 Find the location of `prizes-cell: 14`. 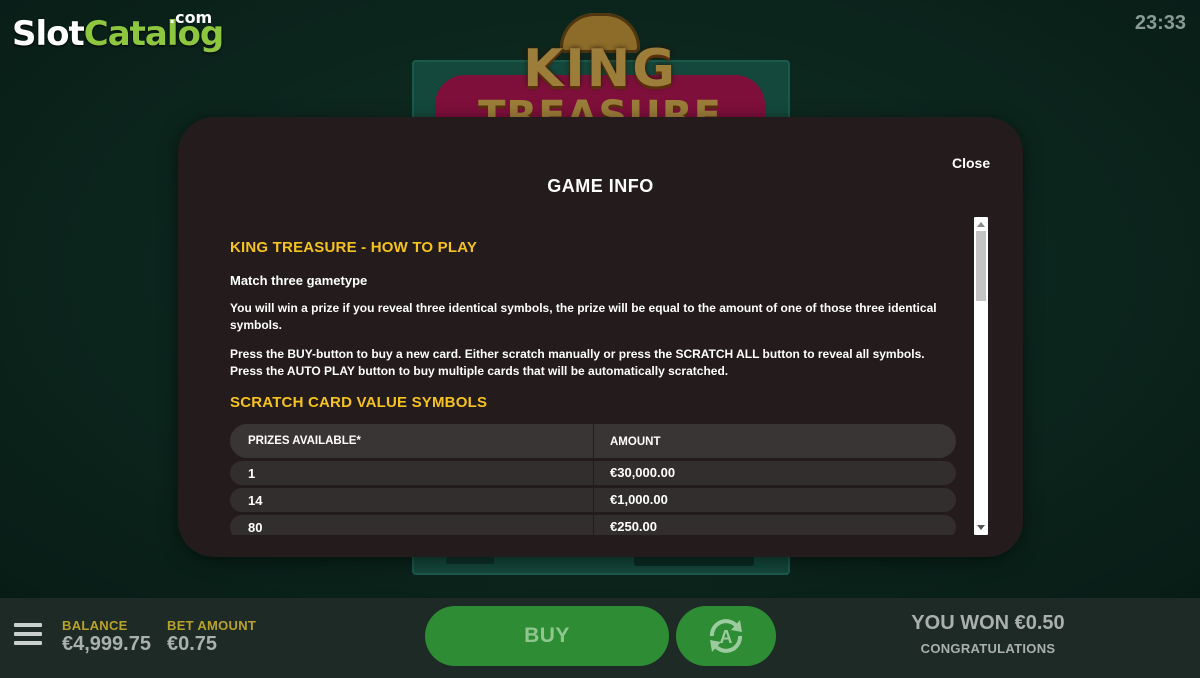

prizes-cell: 14 is located at coordinates (255, 500).